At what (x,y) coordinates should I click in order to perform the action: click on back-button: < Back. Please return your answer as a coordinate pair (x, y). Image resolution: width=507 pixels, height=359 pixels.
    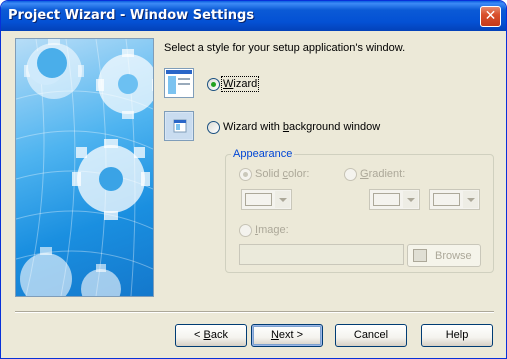
    Looking at the image, I should click on (211, 335).